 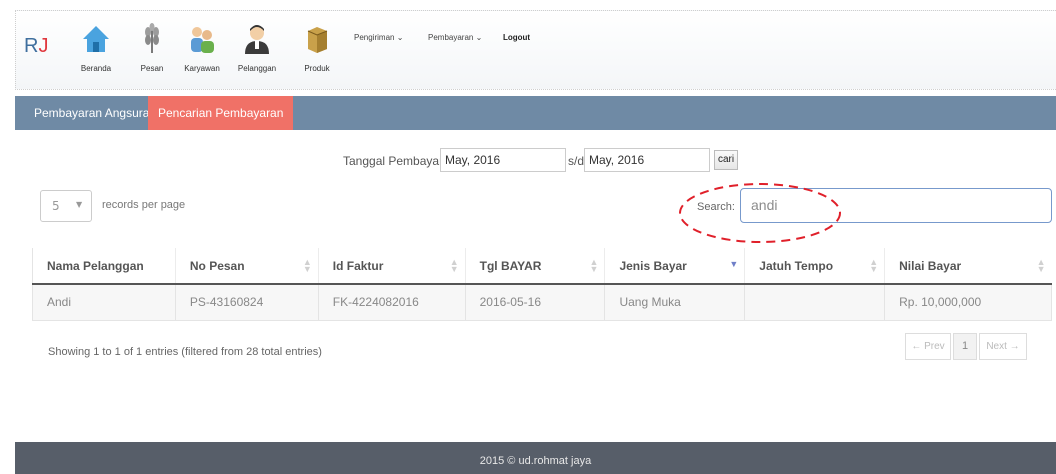 I want to click on nav-label: Produk, so click(x=317, y=68).